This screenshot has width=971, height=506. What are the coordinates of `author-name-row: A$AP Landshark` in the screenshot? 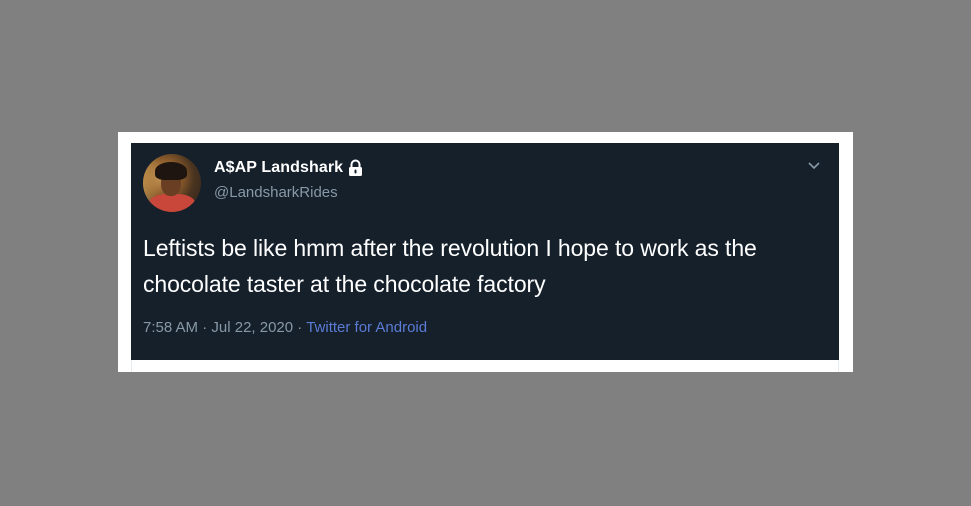 It's located at (289, 168).